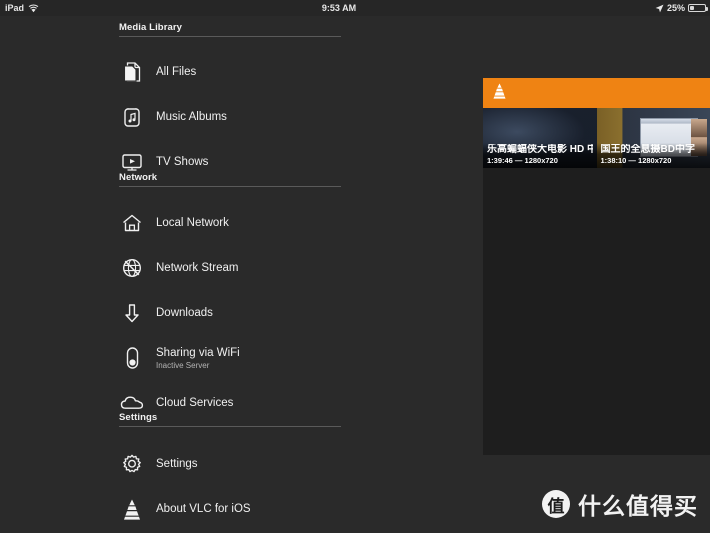 The height and width of the screenshot is (533, 710). What do you see at coordinates (230, 419) in the screenshot?
I see `sidebar-section-header-settings: Settings` at bounding box center [230, 419].